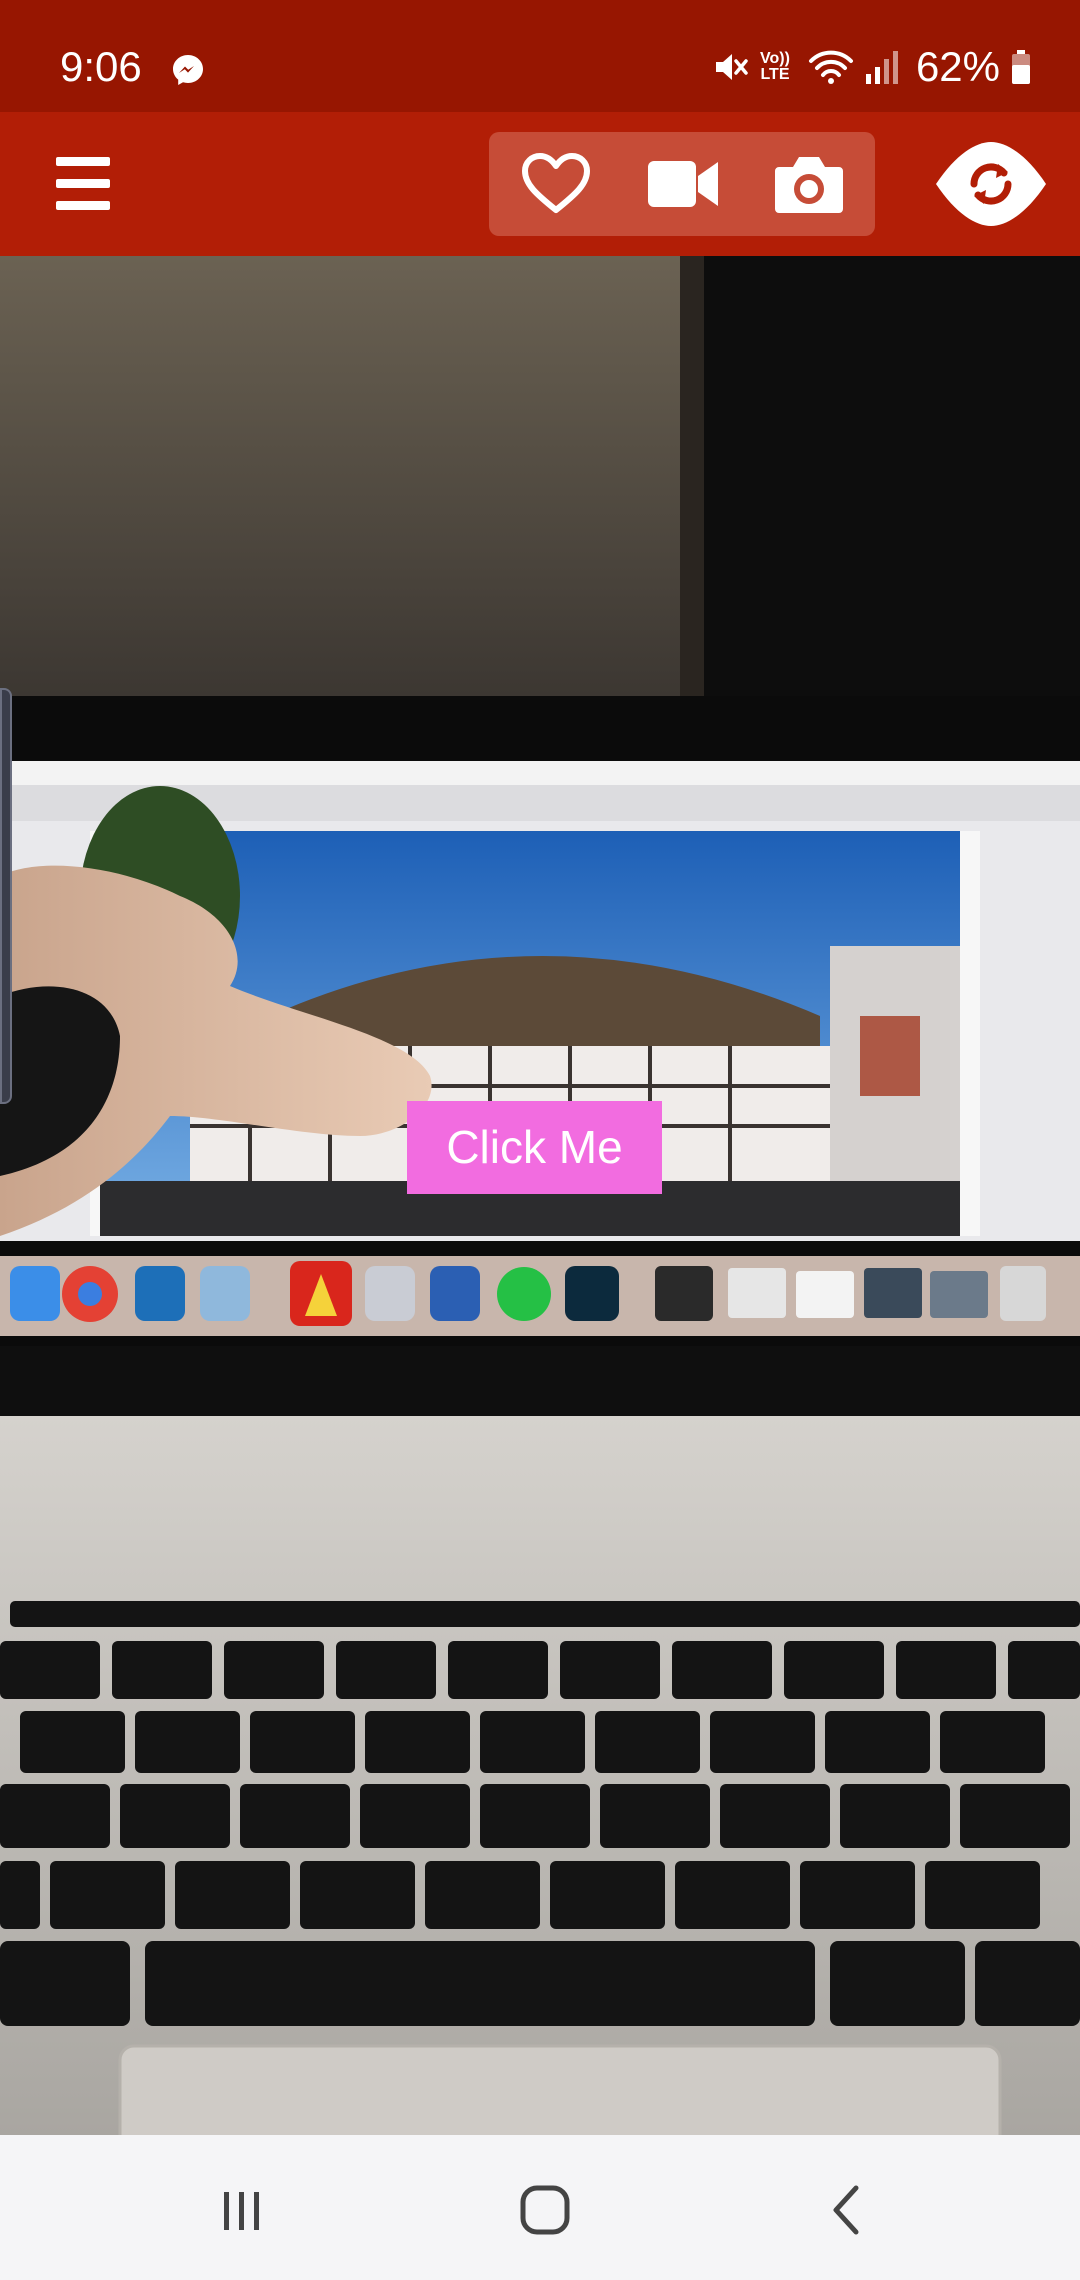 Image resolution: width=1080 pixels, height=2280 pixels. I want to click on switch-camera-icon, so click(991, 184).